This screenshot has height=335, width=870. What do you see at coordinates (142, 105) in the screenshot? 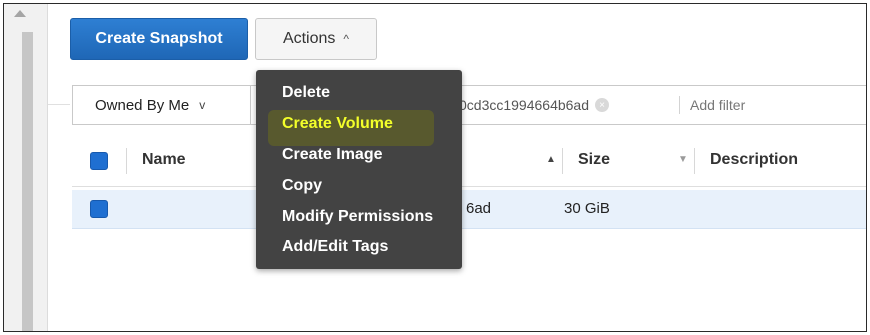
I see `owned-by-value: Owned By Me` at bounding box center [142, 105].